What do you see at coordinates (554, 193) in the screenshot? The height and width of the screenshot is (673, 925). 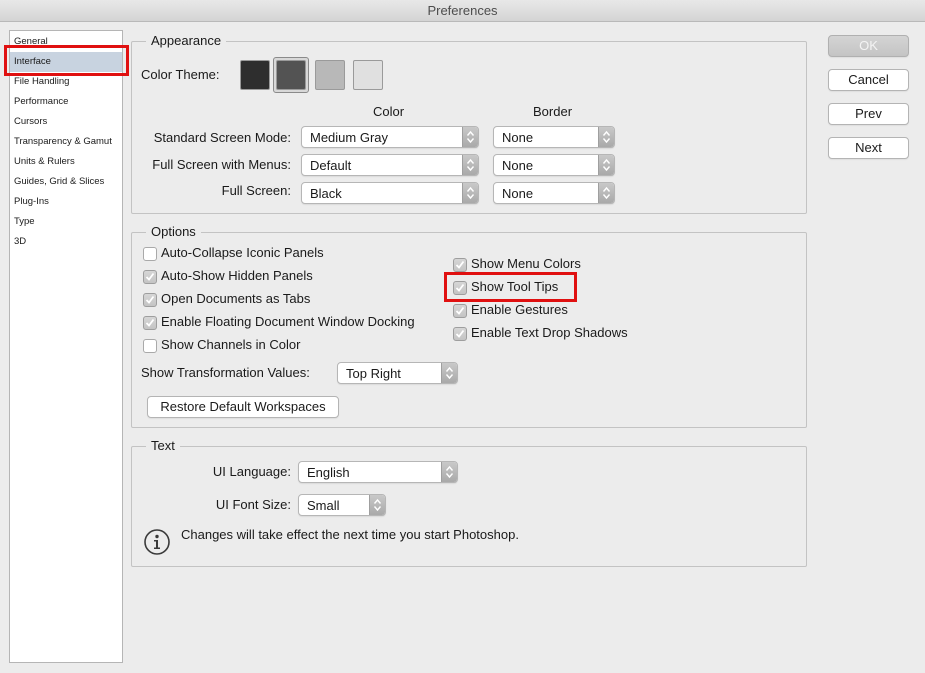 I see `full-screen-border-select: None` at bounding box center [554, 193].